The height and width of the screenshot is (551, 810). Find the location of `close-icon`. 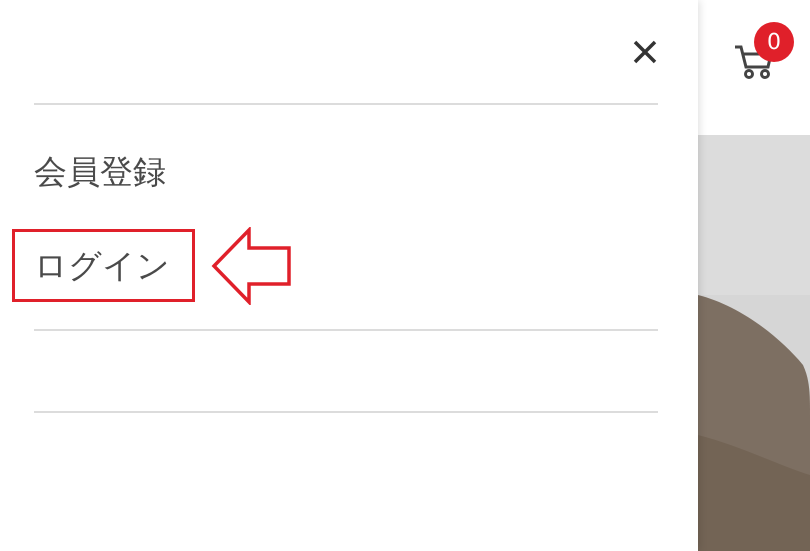

close-icon is located at coordinates (645, 51).